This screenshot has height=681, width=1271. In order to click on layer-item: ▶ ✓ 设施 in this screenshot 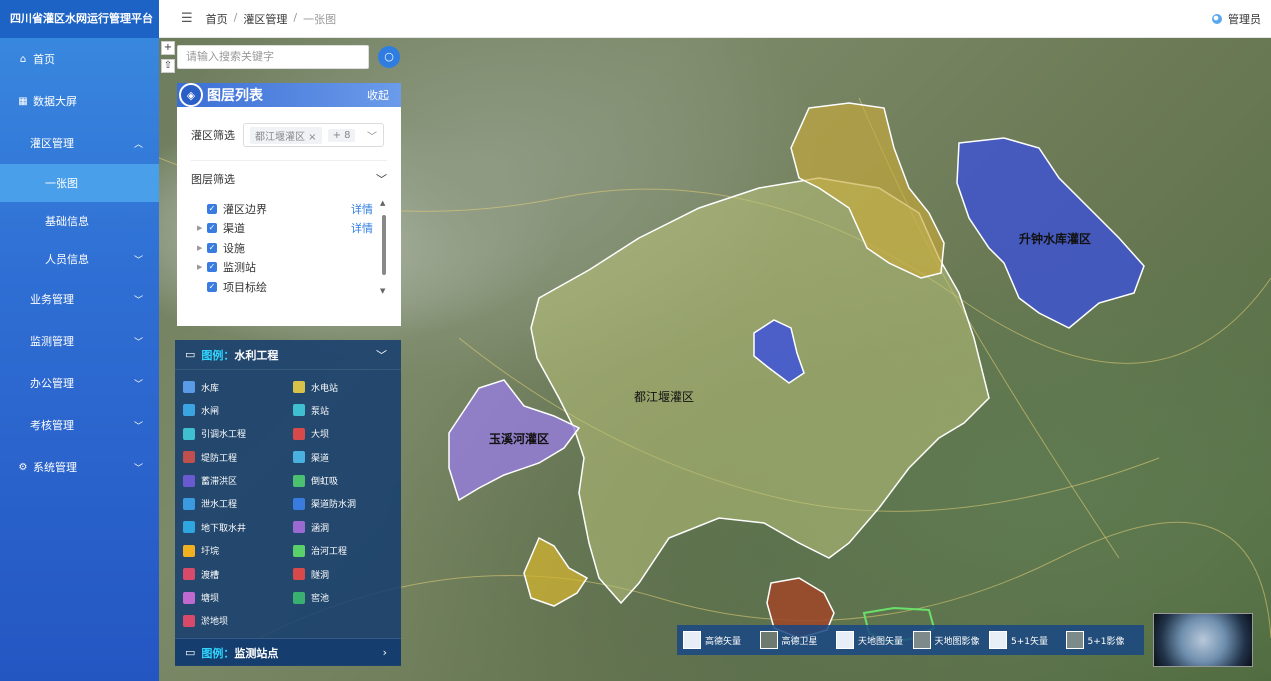, I will do `click(289, 248)`.